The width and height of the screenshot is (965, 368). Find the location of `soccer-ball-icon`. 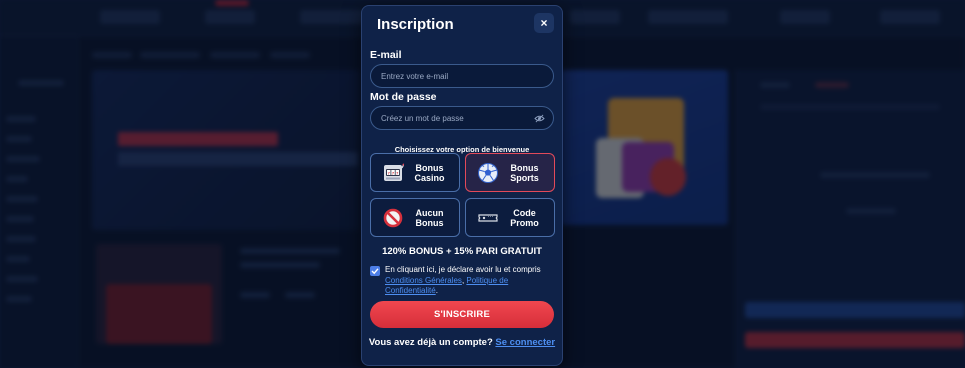

soccer-ball-icon is located at coordinates (488, 172).